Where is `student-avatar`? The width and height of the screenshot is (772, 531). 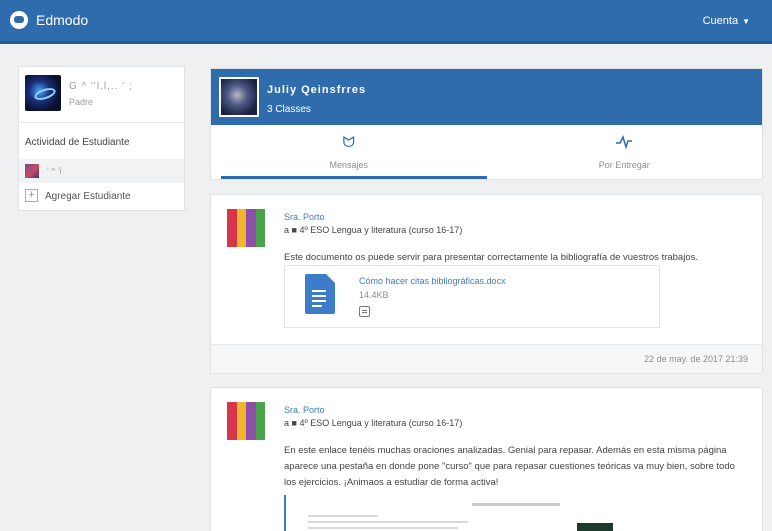 student-avatar is located at coordinates (32, 171).